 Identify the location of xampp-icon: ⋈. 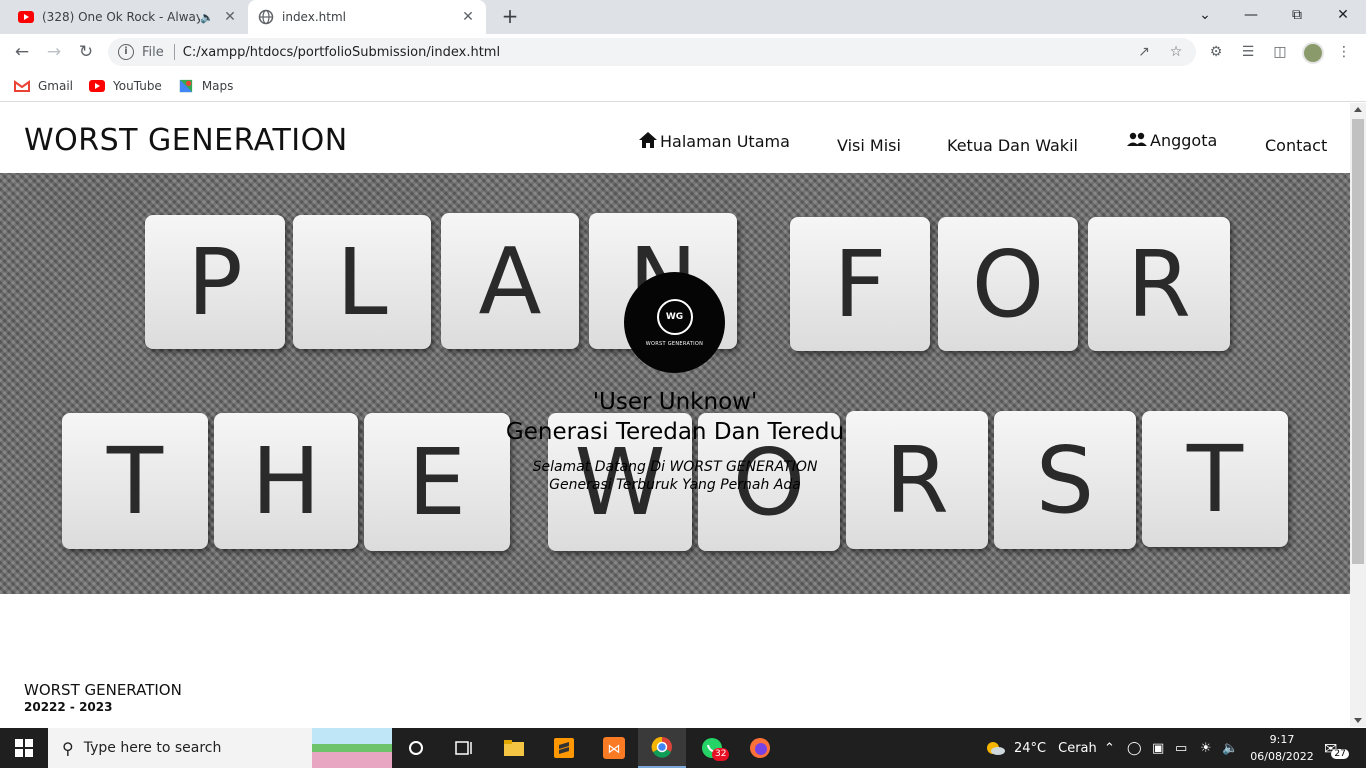
(614, 748).